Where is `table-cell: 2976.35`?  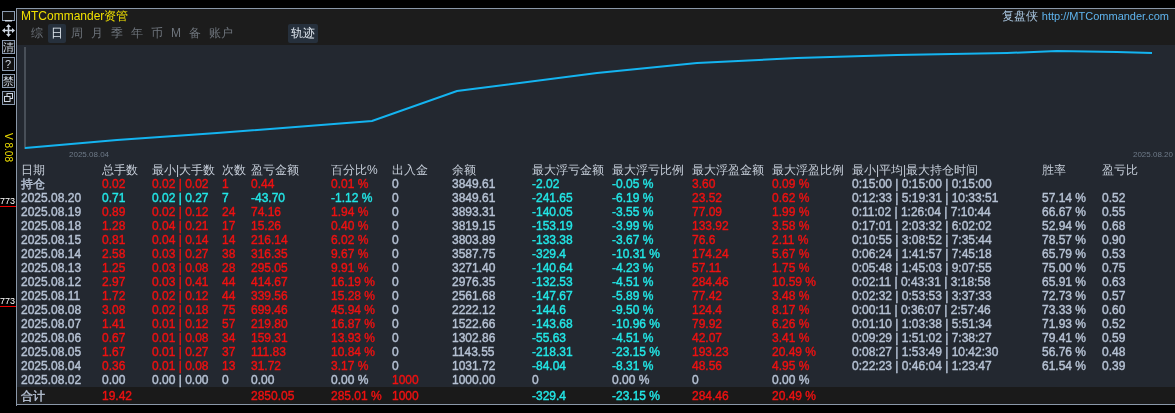 table-cell: 2976.35 is located at coordinates (474, 282).